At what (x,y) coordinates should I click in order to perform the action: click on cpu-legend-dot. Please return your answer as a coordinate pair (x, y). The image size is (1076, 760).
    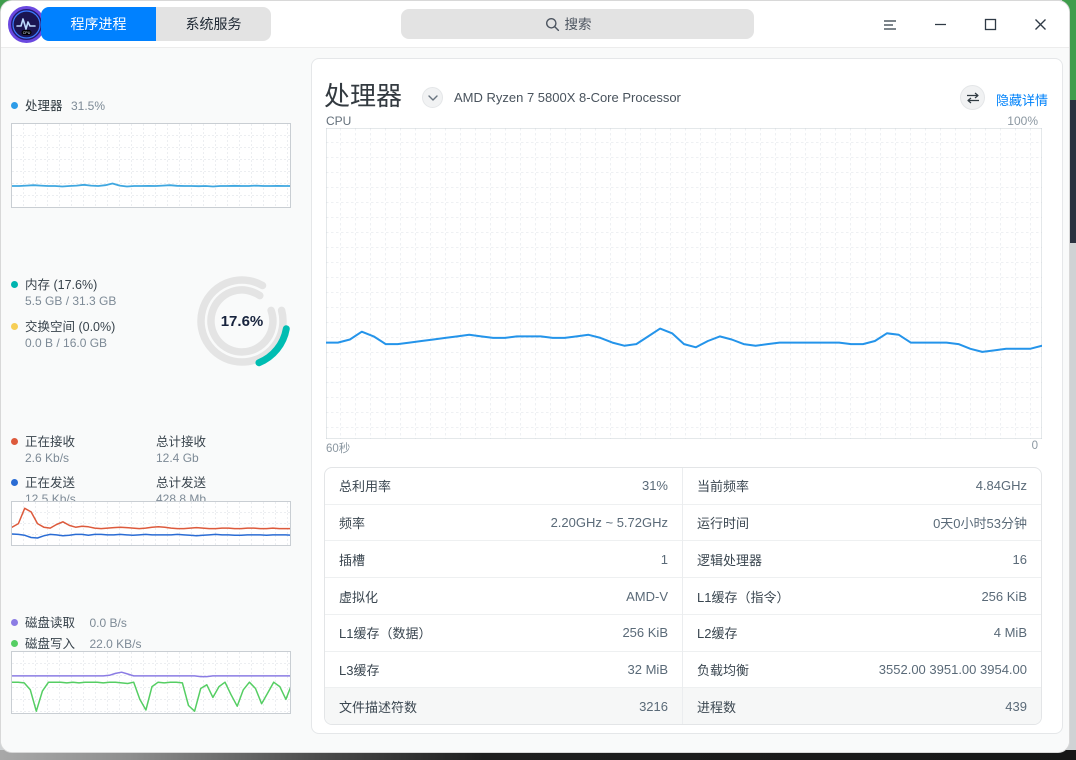
    Looking at the image, I should click on (14, 106).